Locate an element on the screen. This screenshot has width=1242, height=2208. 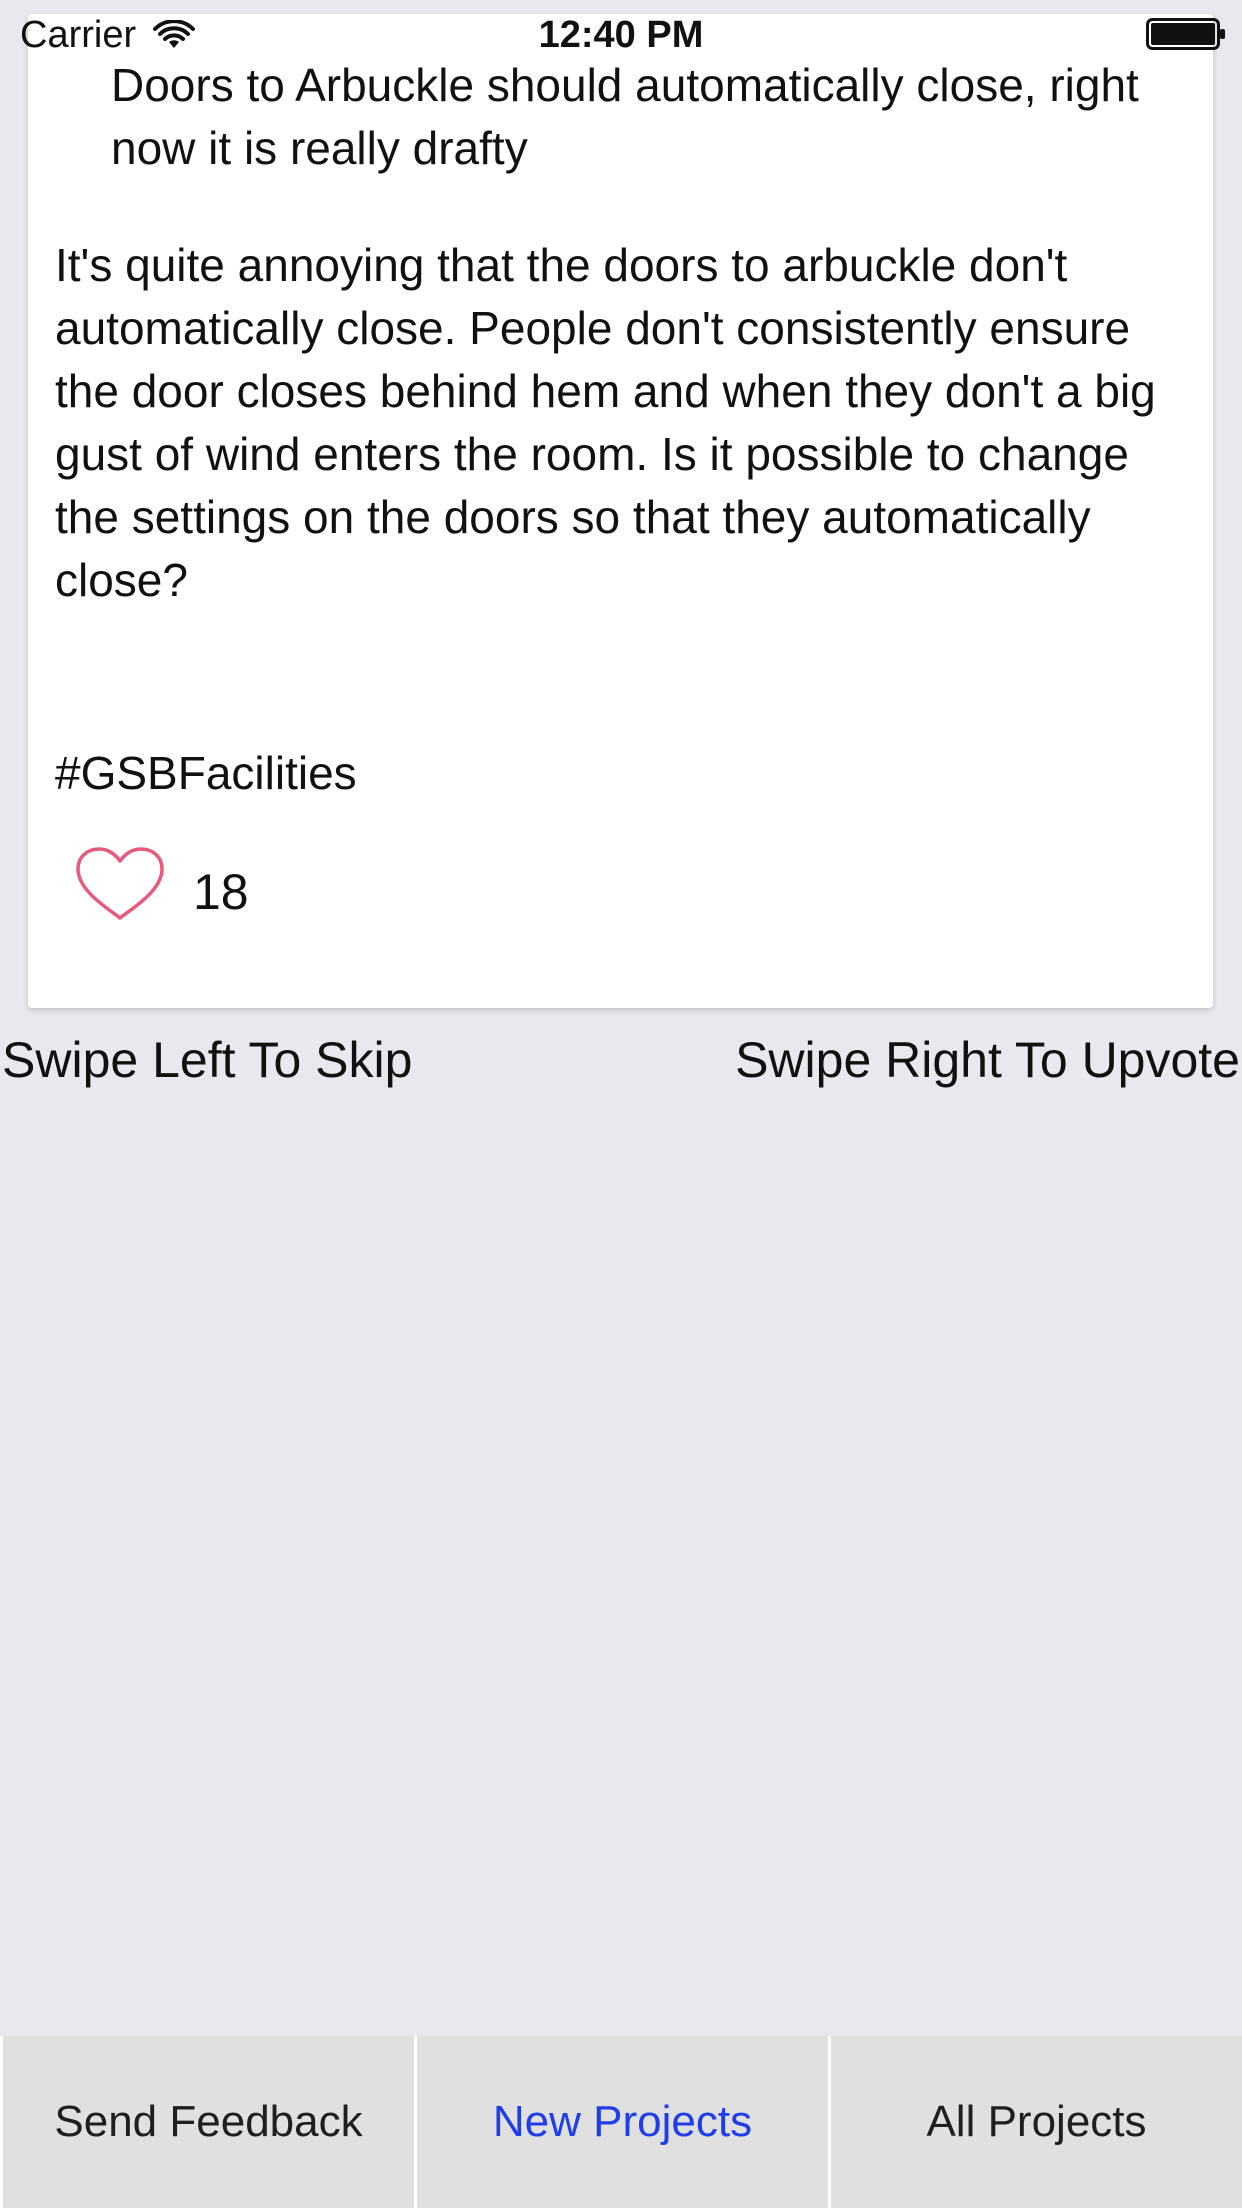
swipe-left-hint: Swipe Left To Skip is located at coordinates (207, 1060).